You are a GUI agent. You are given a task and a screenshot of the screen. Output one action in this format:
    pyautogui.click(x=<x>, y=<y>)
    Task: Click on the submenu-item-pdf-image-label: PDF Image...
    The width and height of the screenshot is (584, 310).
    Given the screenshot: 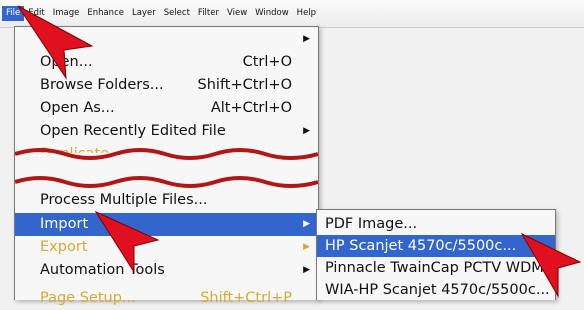 What is the action you would take?
    pyautogui.click(x=371, y=224)
    